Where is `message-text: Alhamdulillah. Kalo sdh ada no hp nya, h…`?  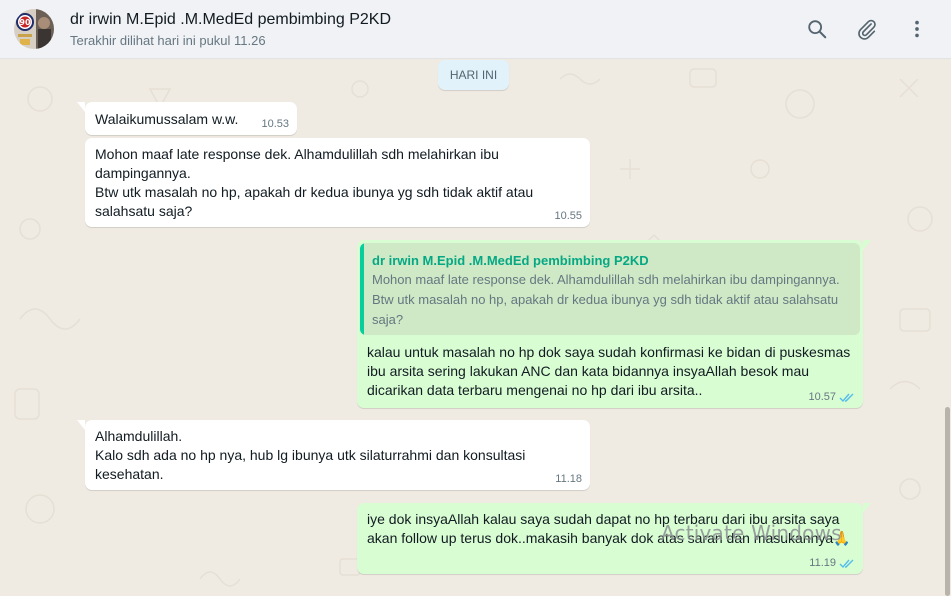
message-text: Alhamdulillah. Kalo sdh ada no hp nya, h… is located at coordinates (310, 455).